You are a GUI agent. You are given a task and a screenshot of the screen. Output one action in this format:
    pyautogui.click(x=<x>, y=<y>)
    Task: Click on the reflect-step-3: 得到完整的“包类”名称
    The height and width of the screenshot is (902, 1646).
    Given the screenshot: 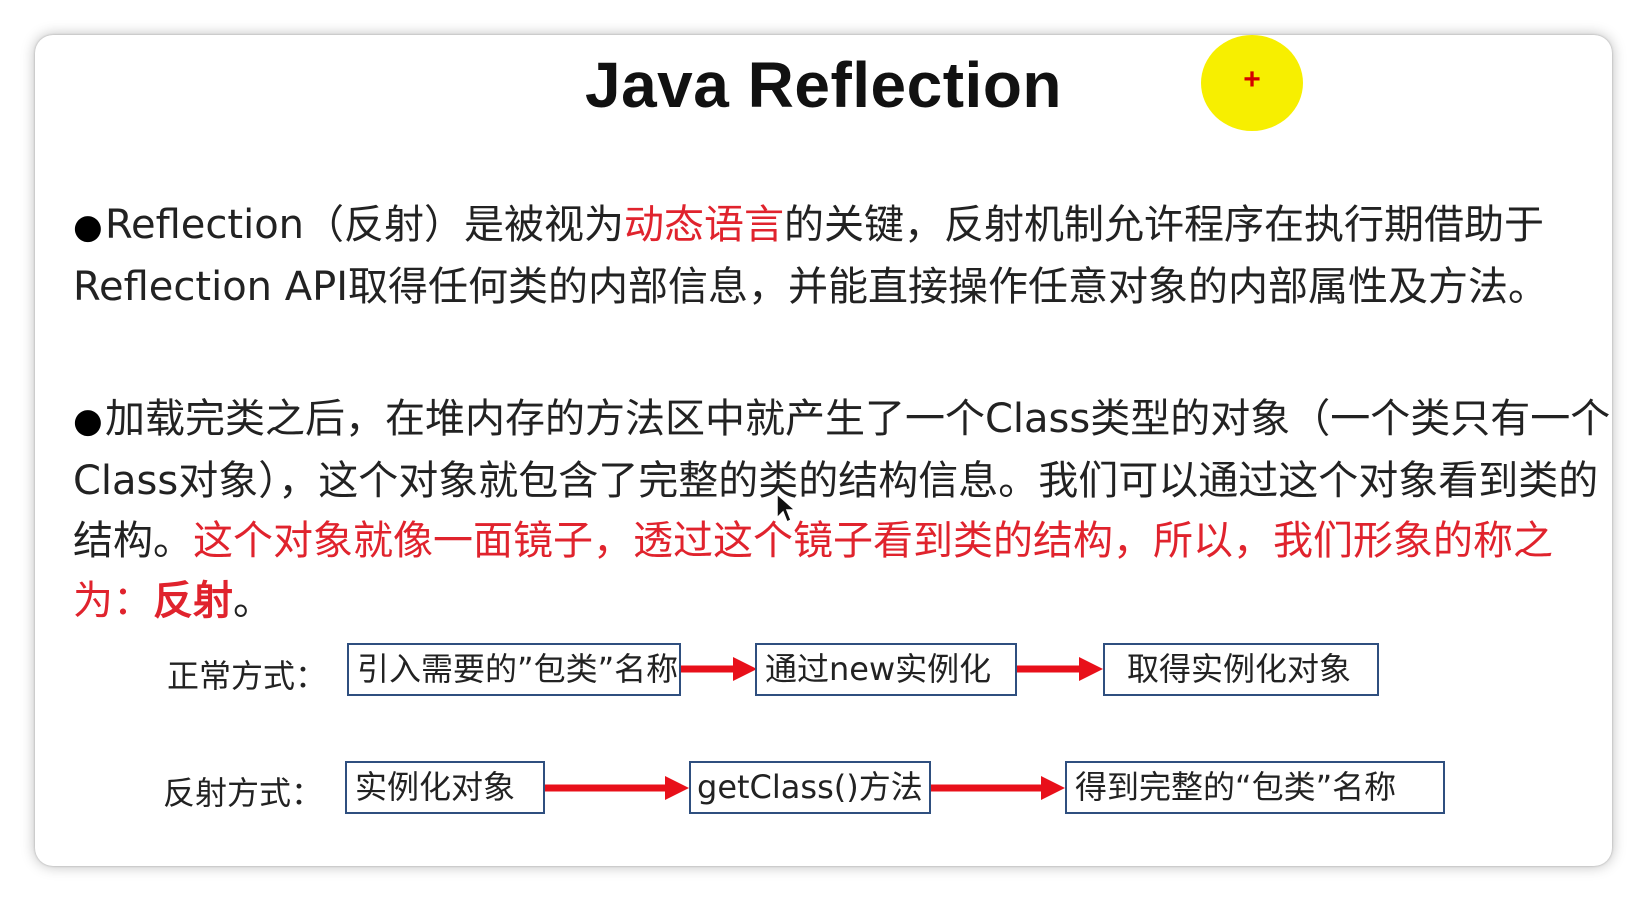 What is the action you would take?
    pyautogui.click(x=1255, y=787)
    